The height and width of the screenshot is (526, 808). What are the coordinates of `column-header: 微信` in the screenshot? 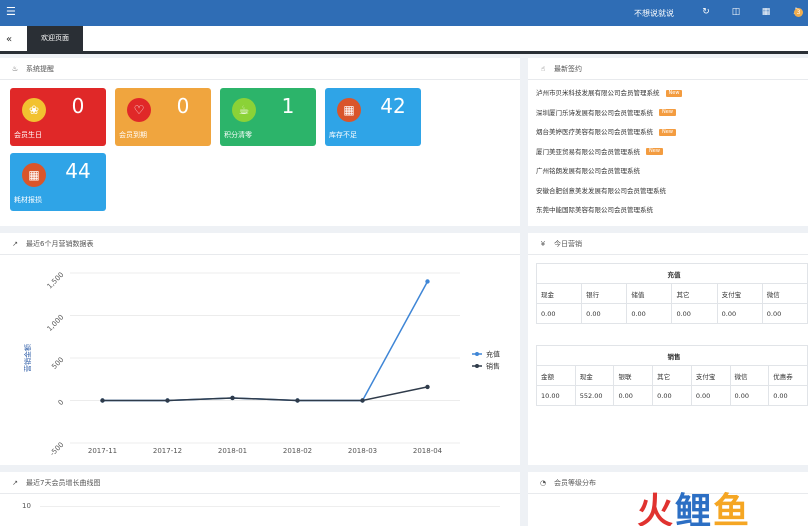 It's located at (784, 293).